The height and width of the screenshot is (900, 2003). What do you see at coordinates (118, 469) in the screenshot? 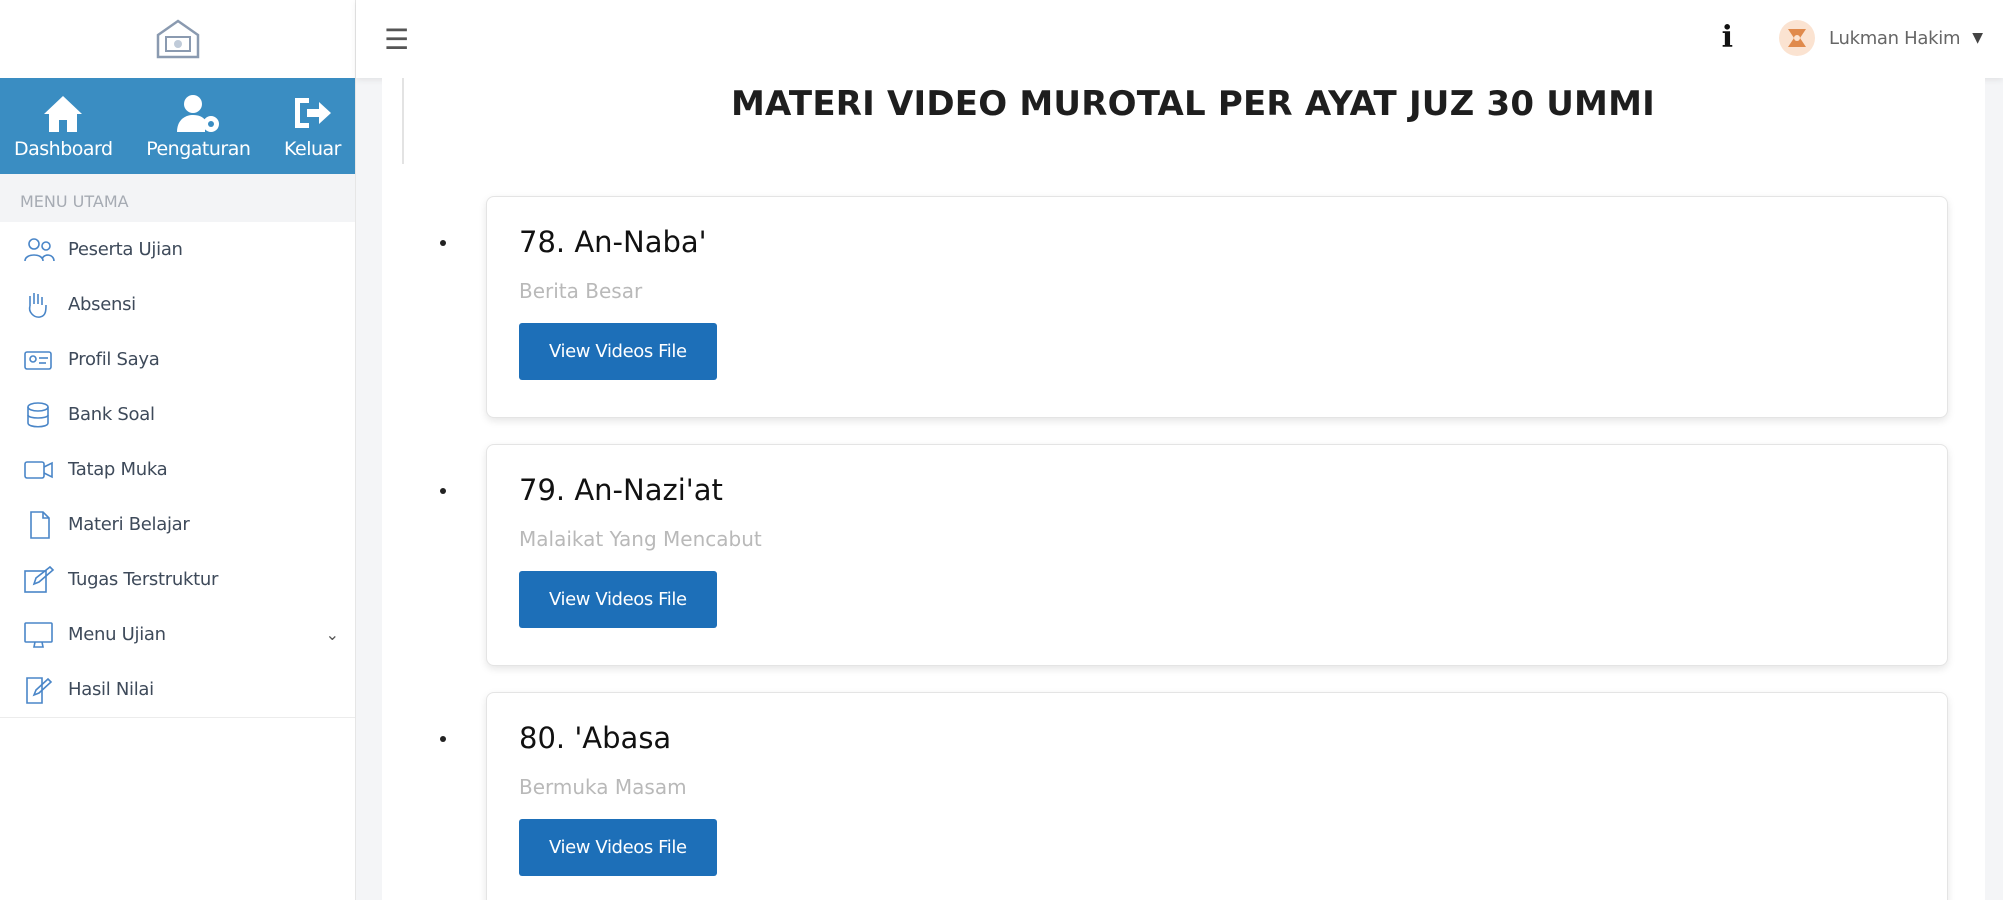
I see `sidebar-item-label: Tatap Muka` at bounding box center [118, 469].